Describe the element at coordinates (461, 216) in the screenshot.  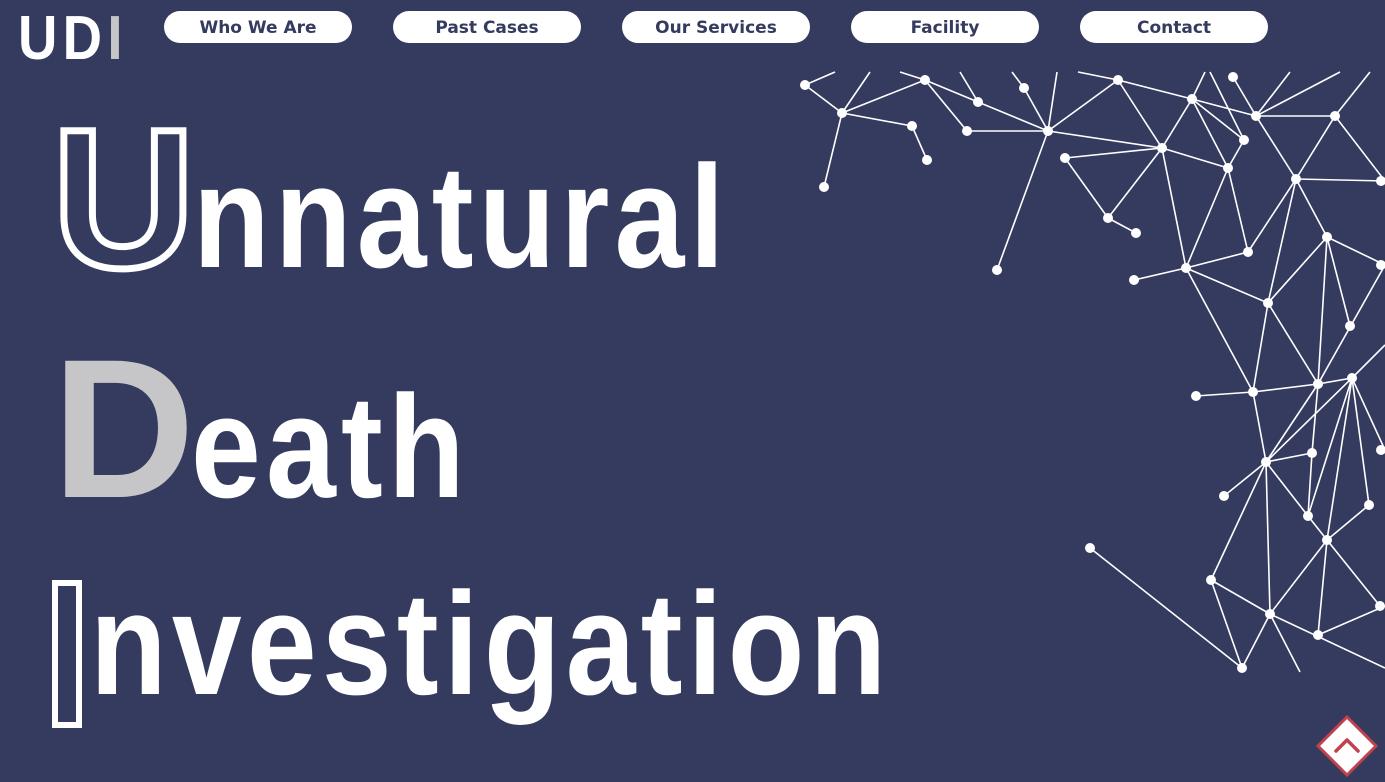
I see `hero-word-rest: nnatural` at that location.